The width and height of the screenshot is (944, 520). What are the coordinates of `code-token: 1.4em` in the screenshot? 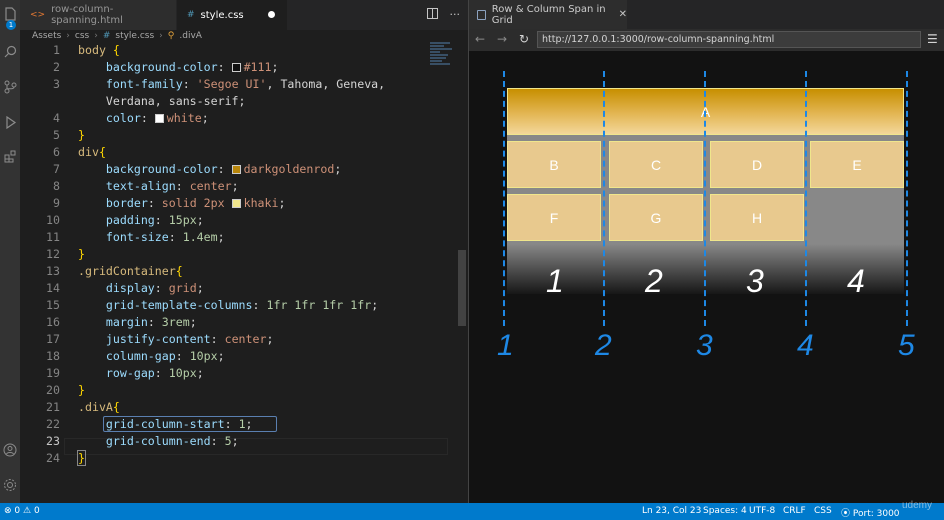 It's located at (200, 237).